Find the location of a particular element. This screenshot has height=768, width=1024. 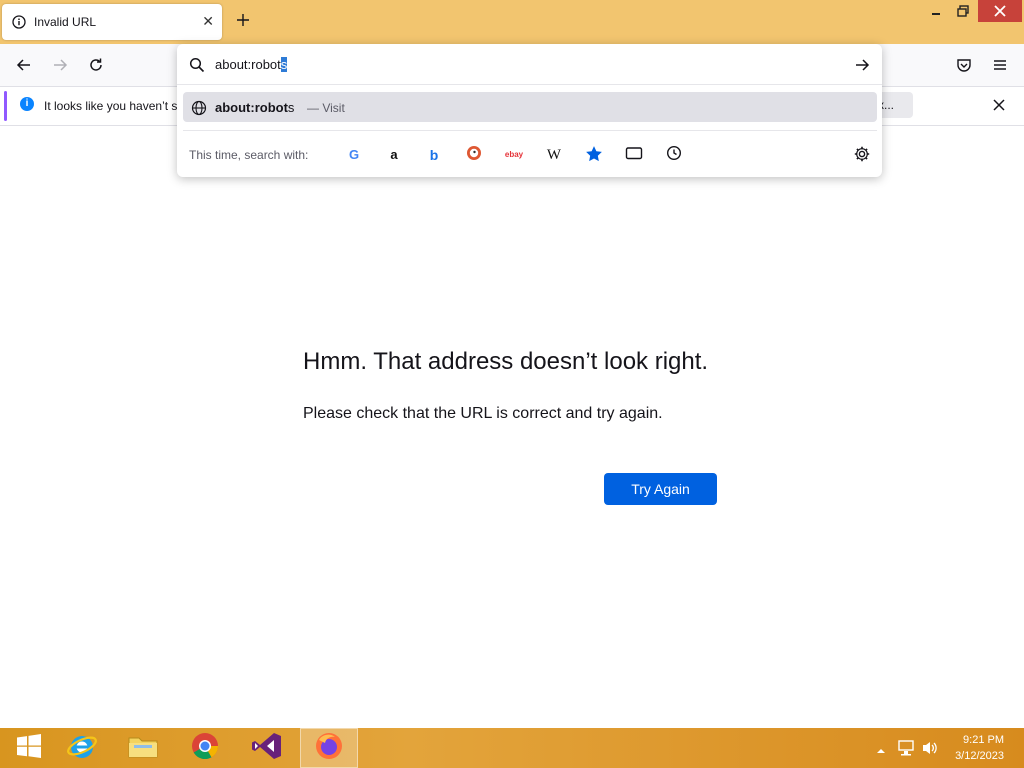

suggestion-rest: s is located at coordinates (291, 107).